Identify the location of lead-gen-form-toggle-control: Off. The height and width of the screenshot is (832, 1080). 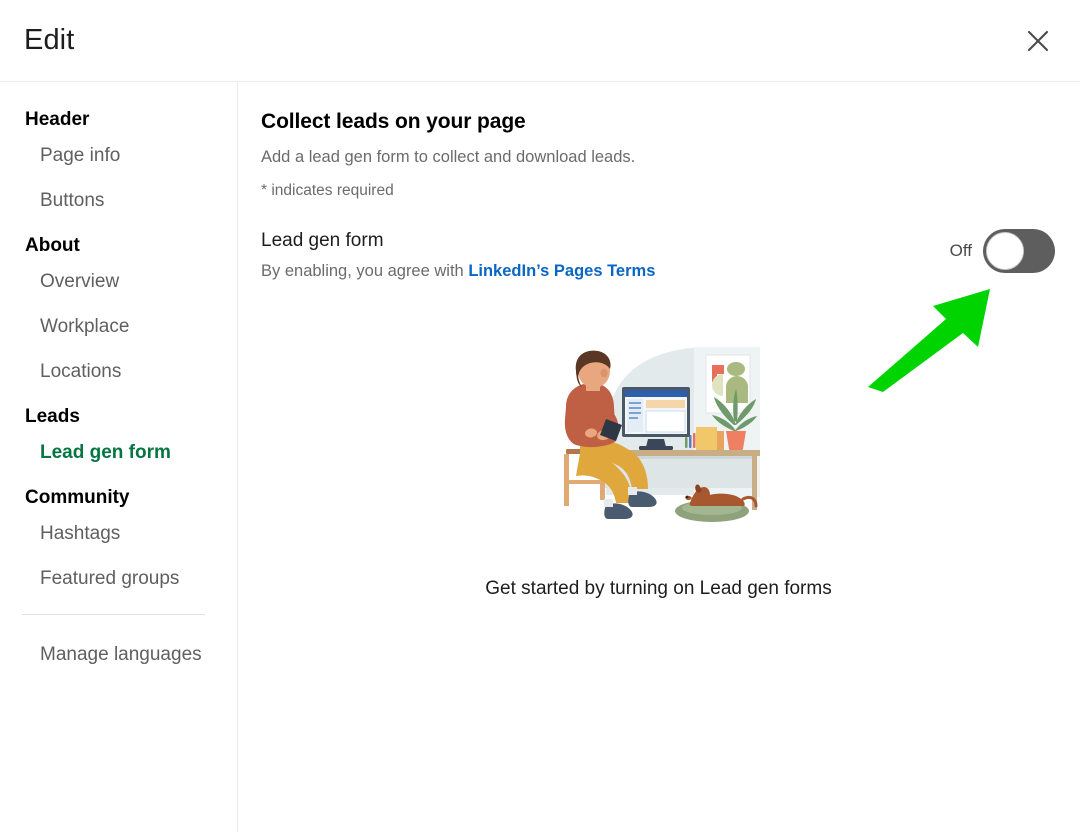
(1003, 251).